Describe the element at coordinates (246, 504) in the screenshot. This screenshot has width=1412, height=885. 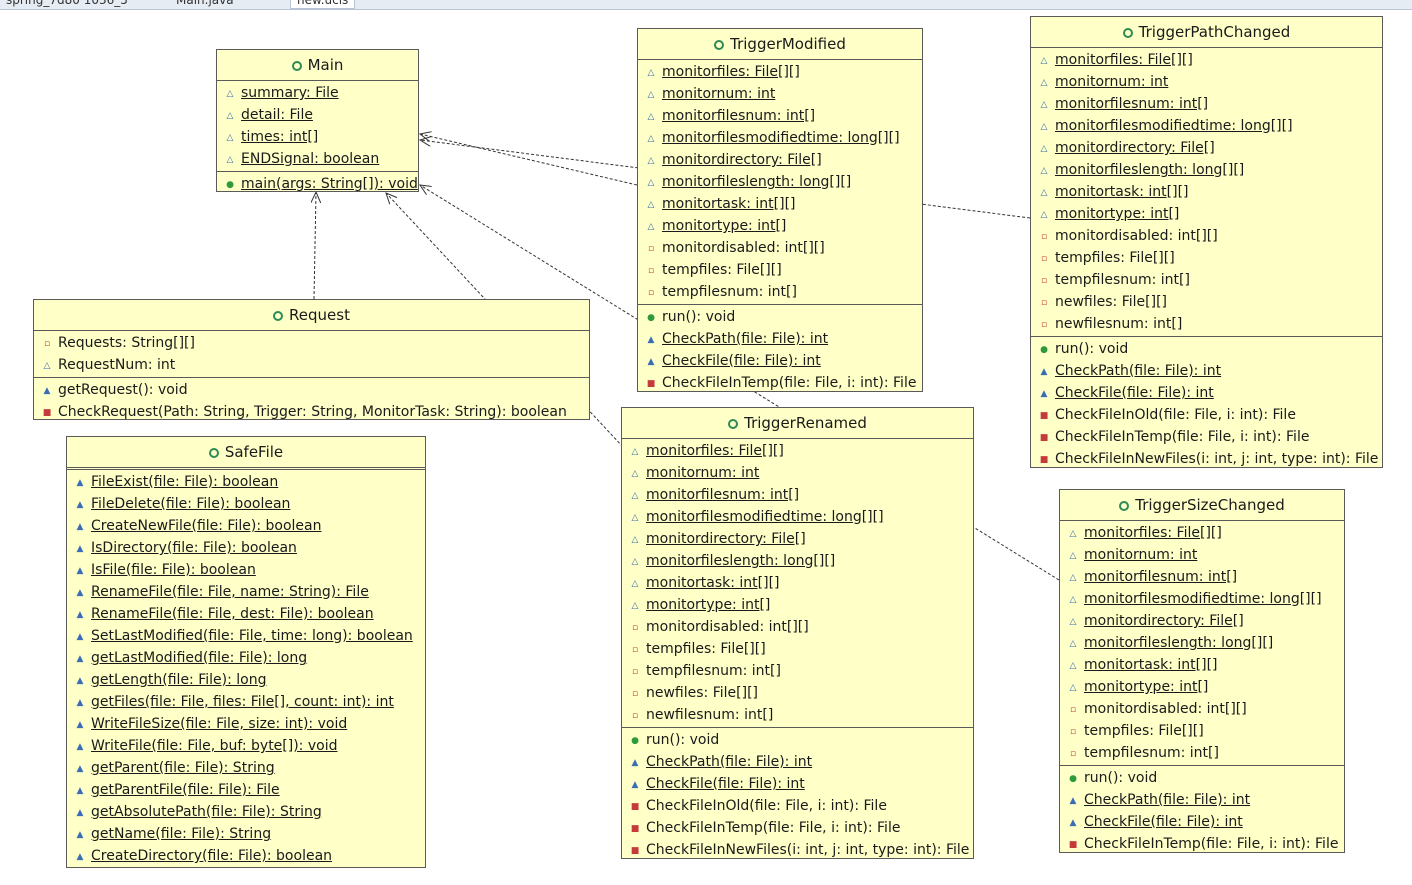
I see `class-member: ▲ FileDelete(file: File): boolean` at that location.